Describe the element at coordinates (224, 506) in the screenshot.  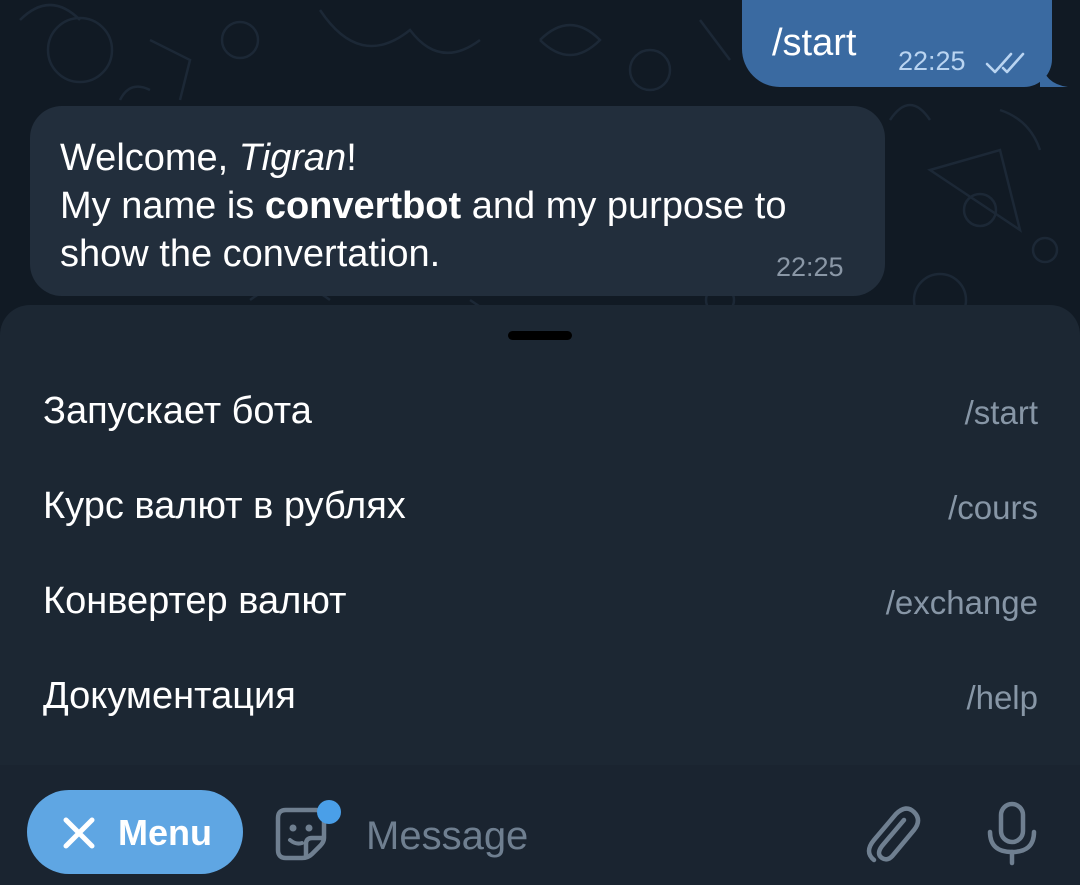
I see `command-description: Курс валют в рублях` at that location.